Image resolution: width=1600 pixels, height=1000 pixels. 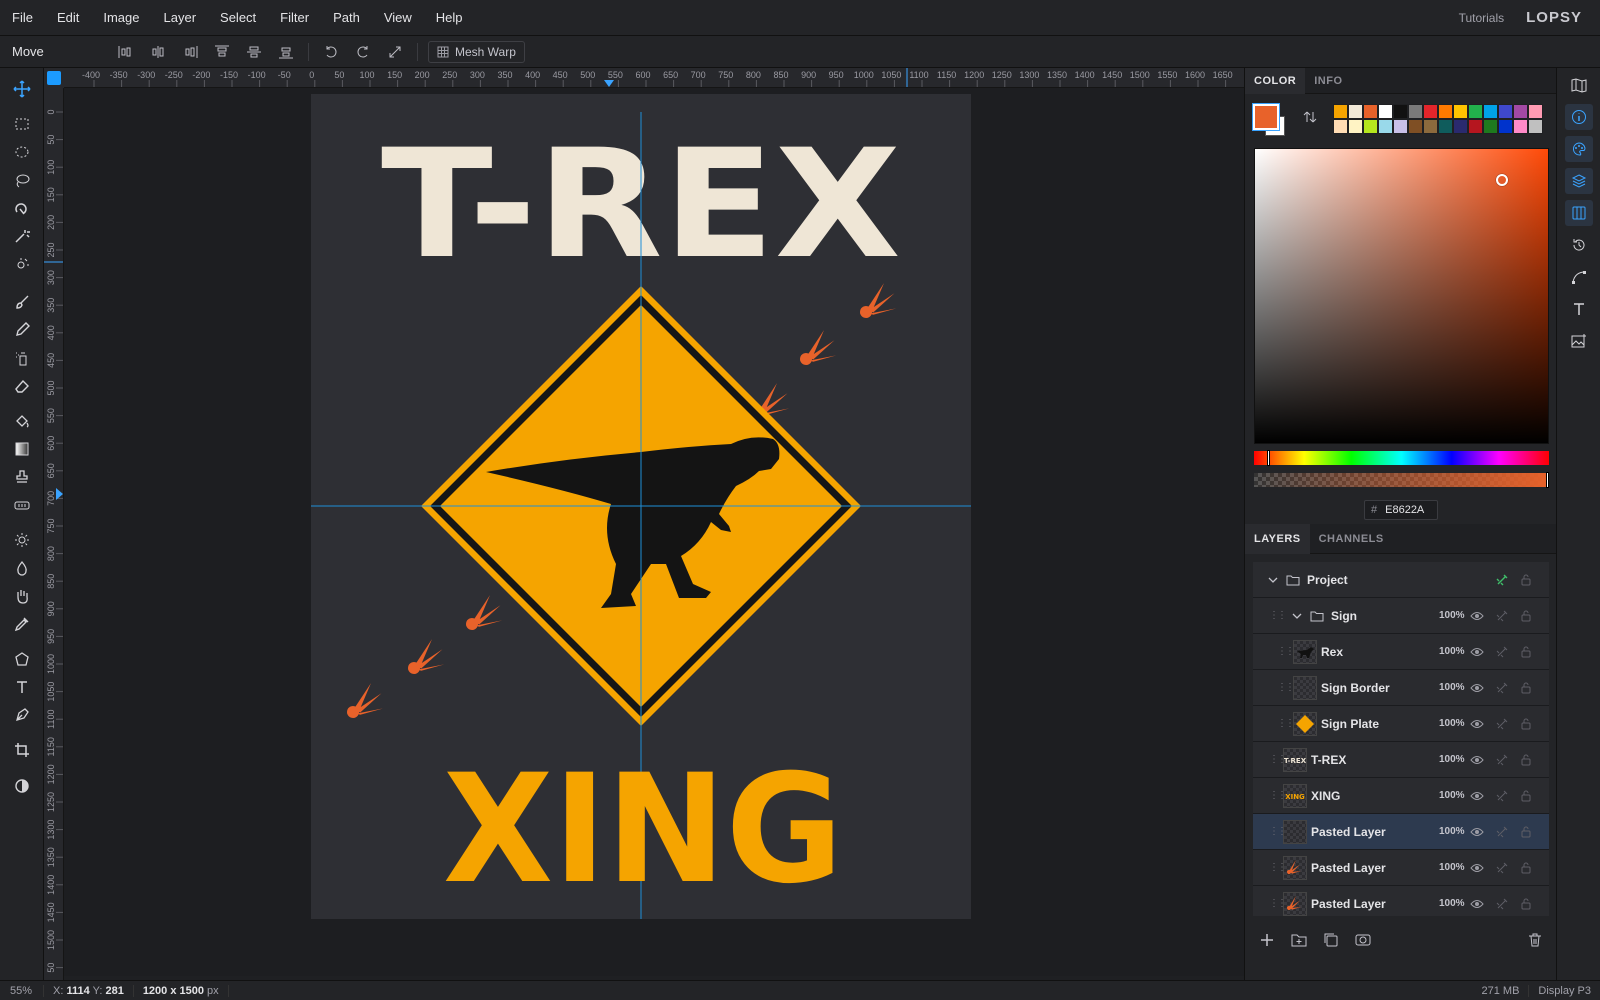 What do you see at coordinates (22, 236) in the screenshot?
I see `magic-wand-icon` at bounding box center [22, 236].